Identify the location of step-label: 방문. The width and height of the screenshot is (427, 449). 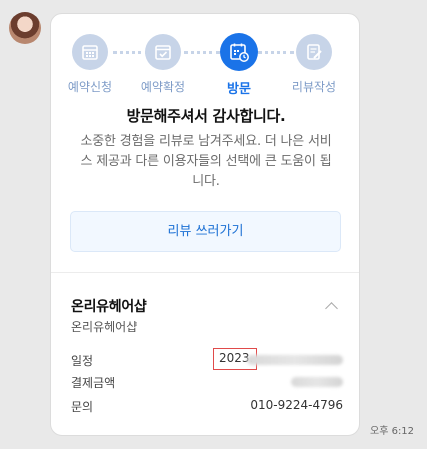
(239, 89).